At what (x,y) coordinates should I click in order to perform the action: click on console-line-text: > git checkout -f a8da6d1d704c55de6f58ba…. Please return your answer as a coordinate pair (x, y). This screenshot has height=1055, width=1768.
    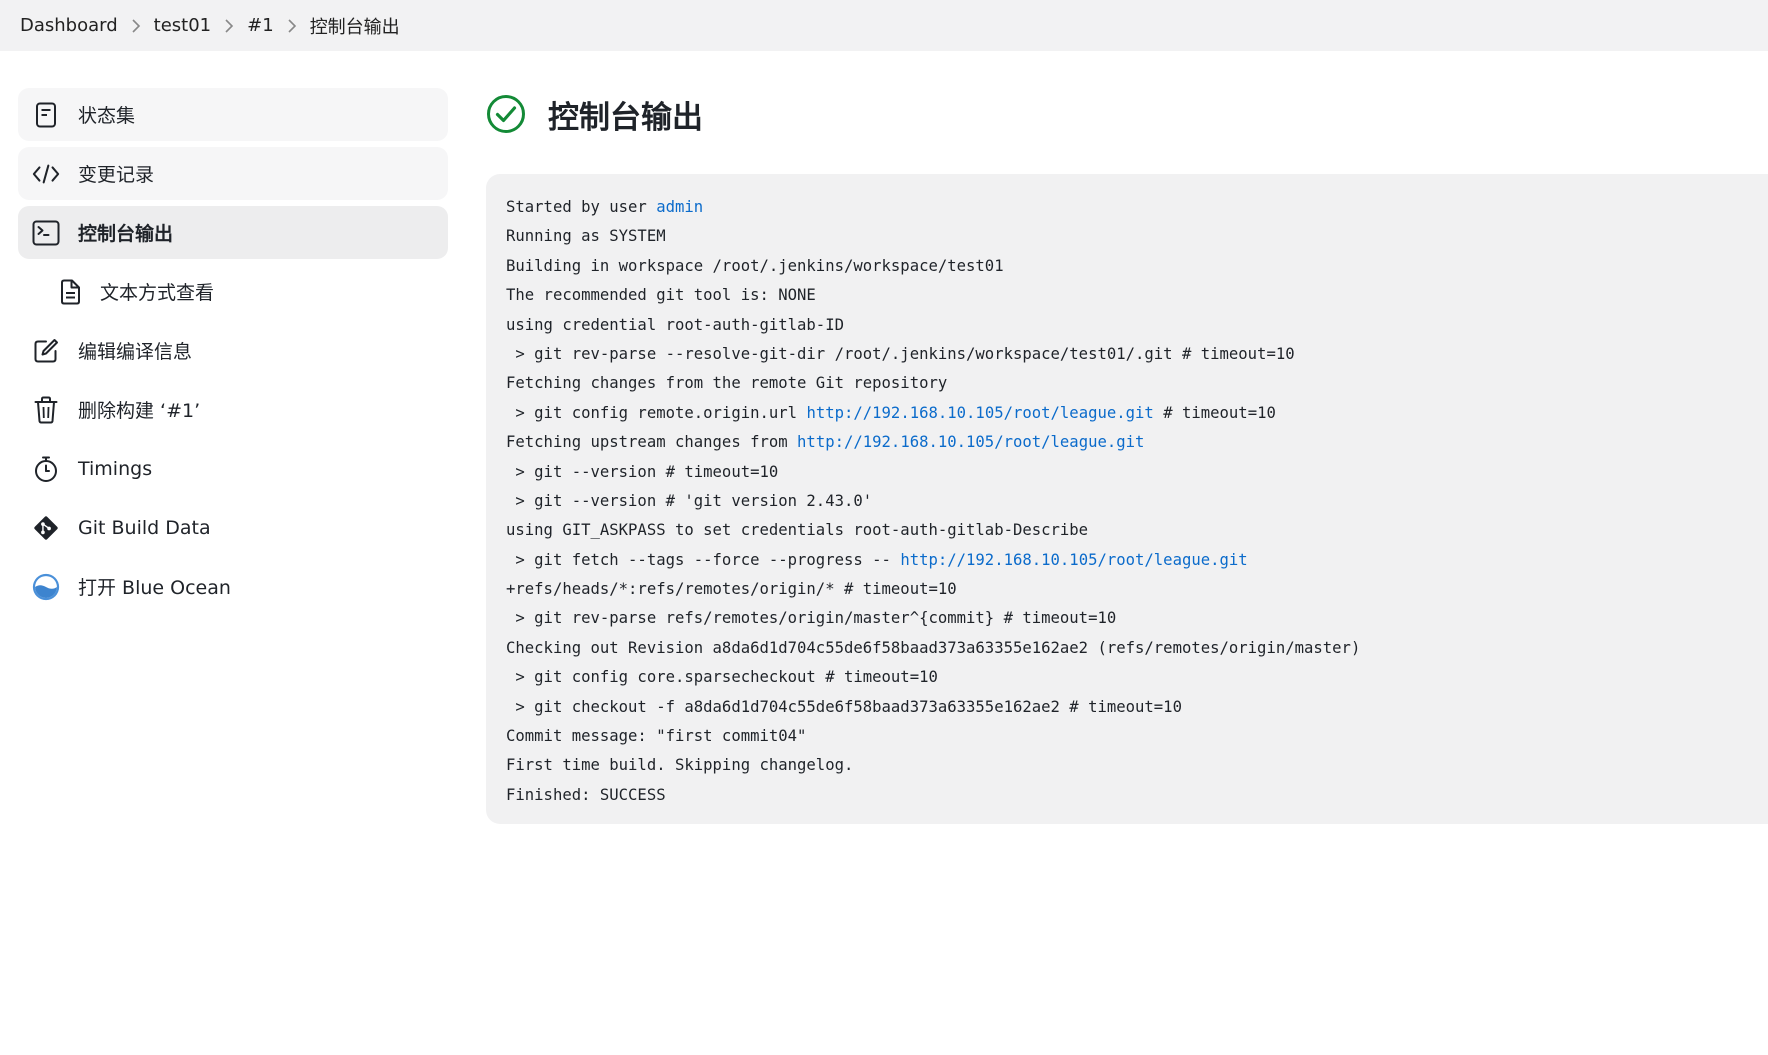
    Looking at the image, I should click on (844, 706).